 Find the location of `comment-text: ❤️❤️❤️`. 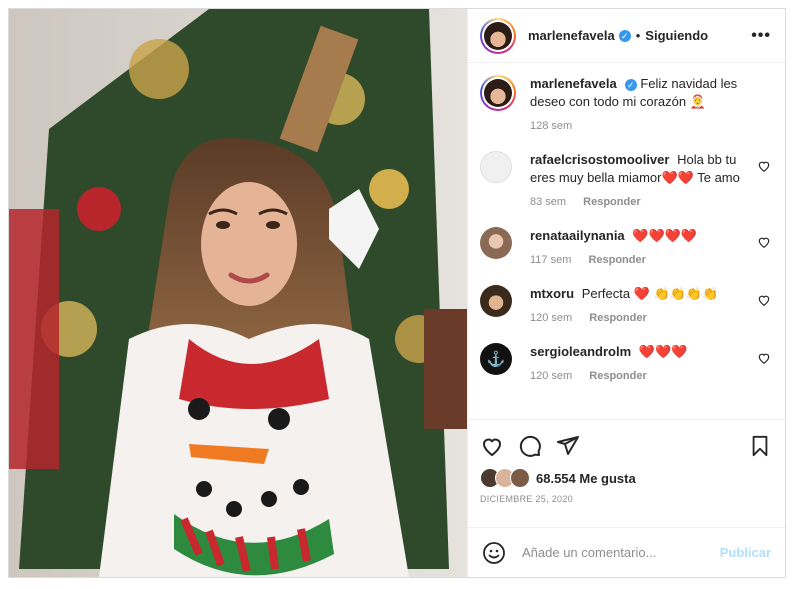

comment-text: ❤️❤️❤️ is located at coordinates (663, 351).